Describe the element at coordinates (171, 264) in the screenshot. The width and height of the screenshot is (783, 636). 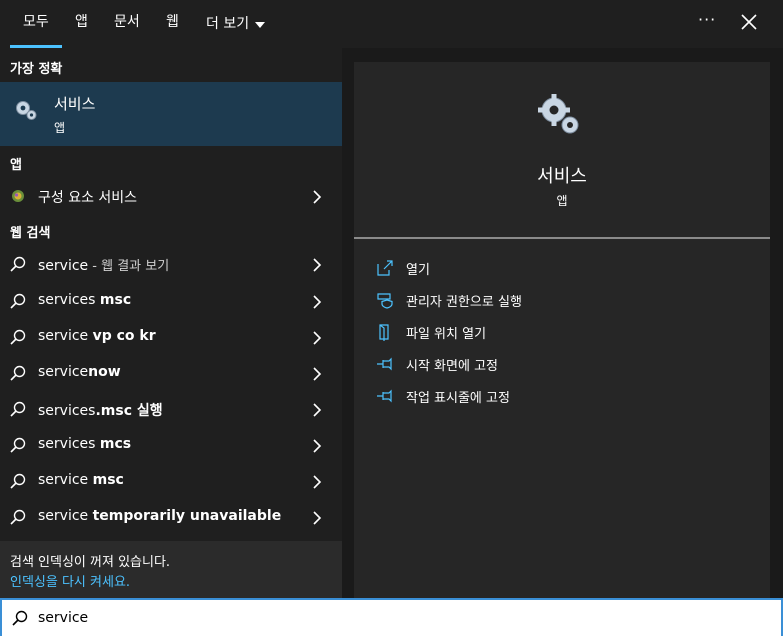
I see `web-result-item: service - 웹 결과 보기` at that location.